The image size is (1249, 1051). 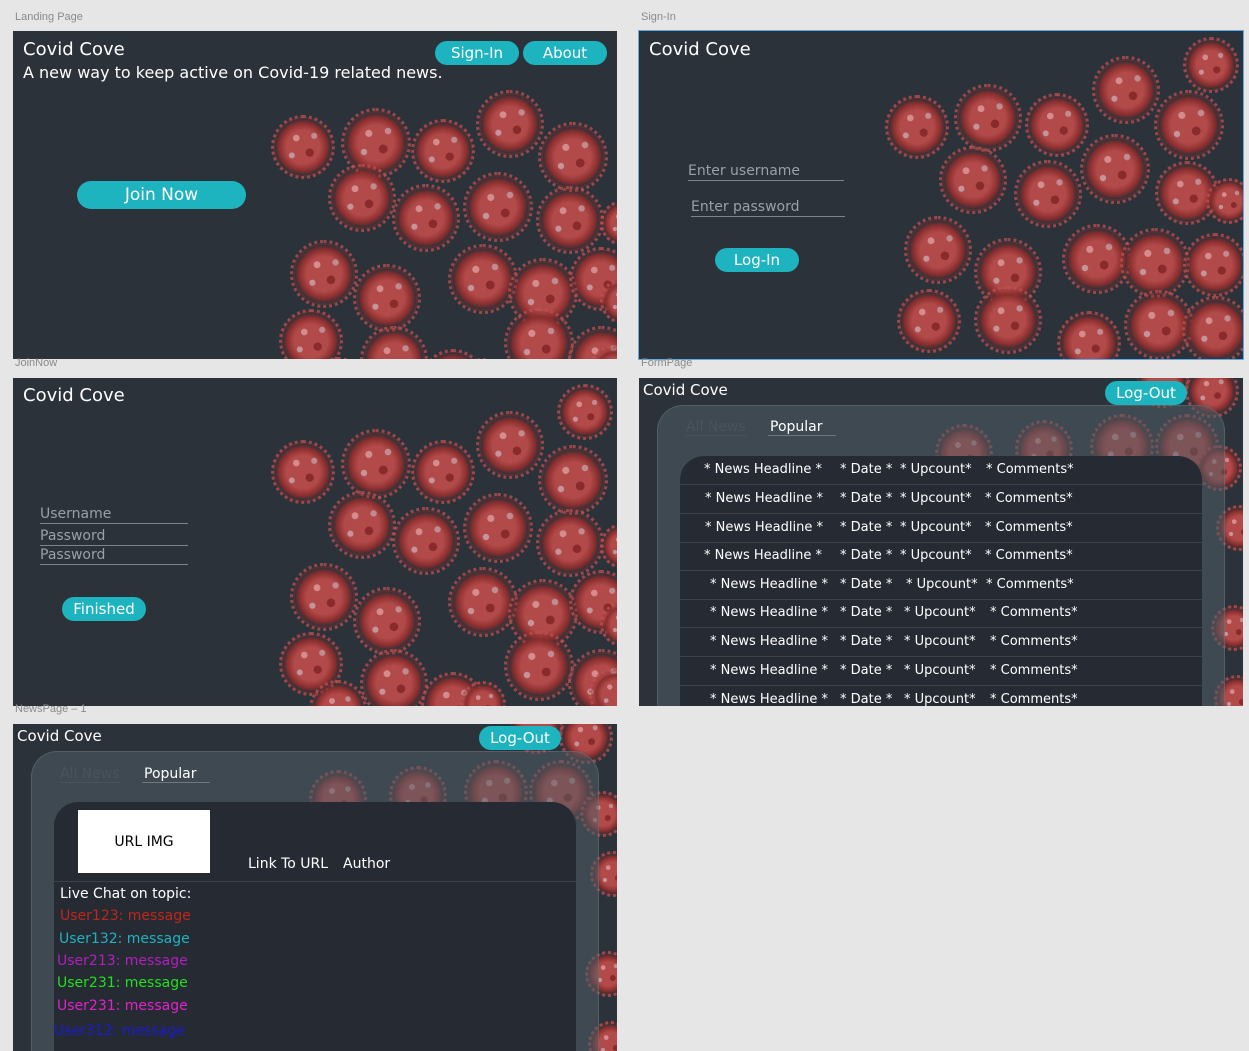 I want to click on frame-label-landing: Landing Page, so click(x=49, y=17).